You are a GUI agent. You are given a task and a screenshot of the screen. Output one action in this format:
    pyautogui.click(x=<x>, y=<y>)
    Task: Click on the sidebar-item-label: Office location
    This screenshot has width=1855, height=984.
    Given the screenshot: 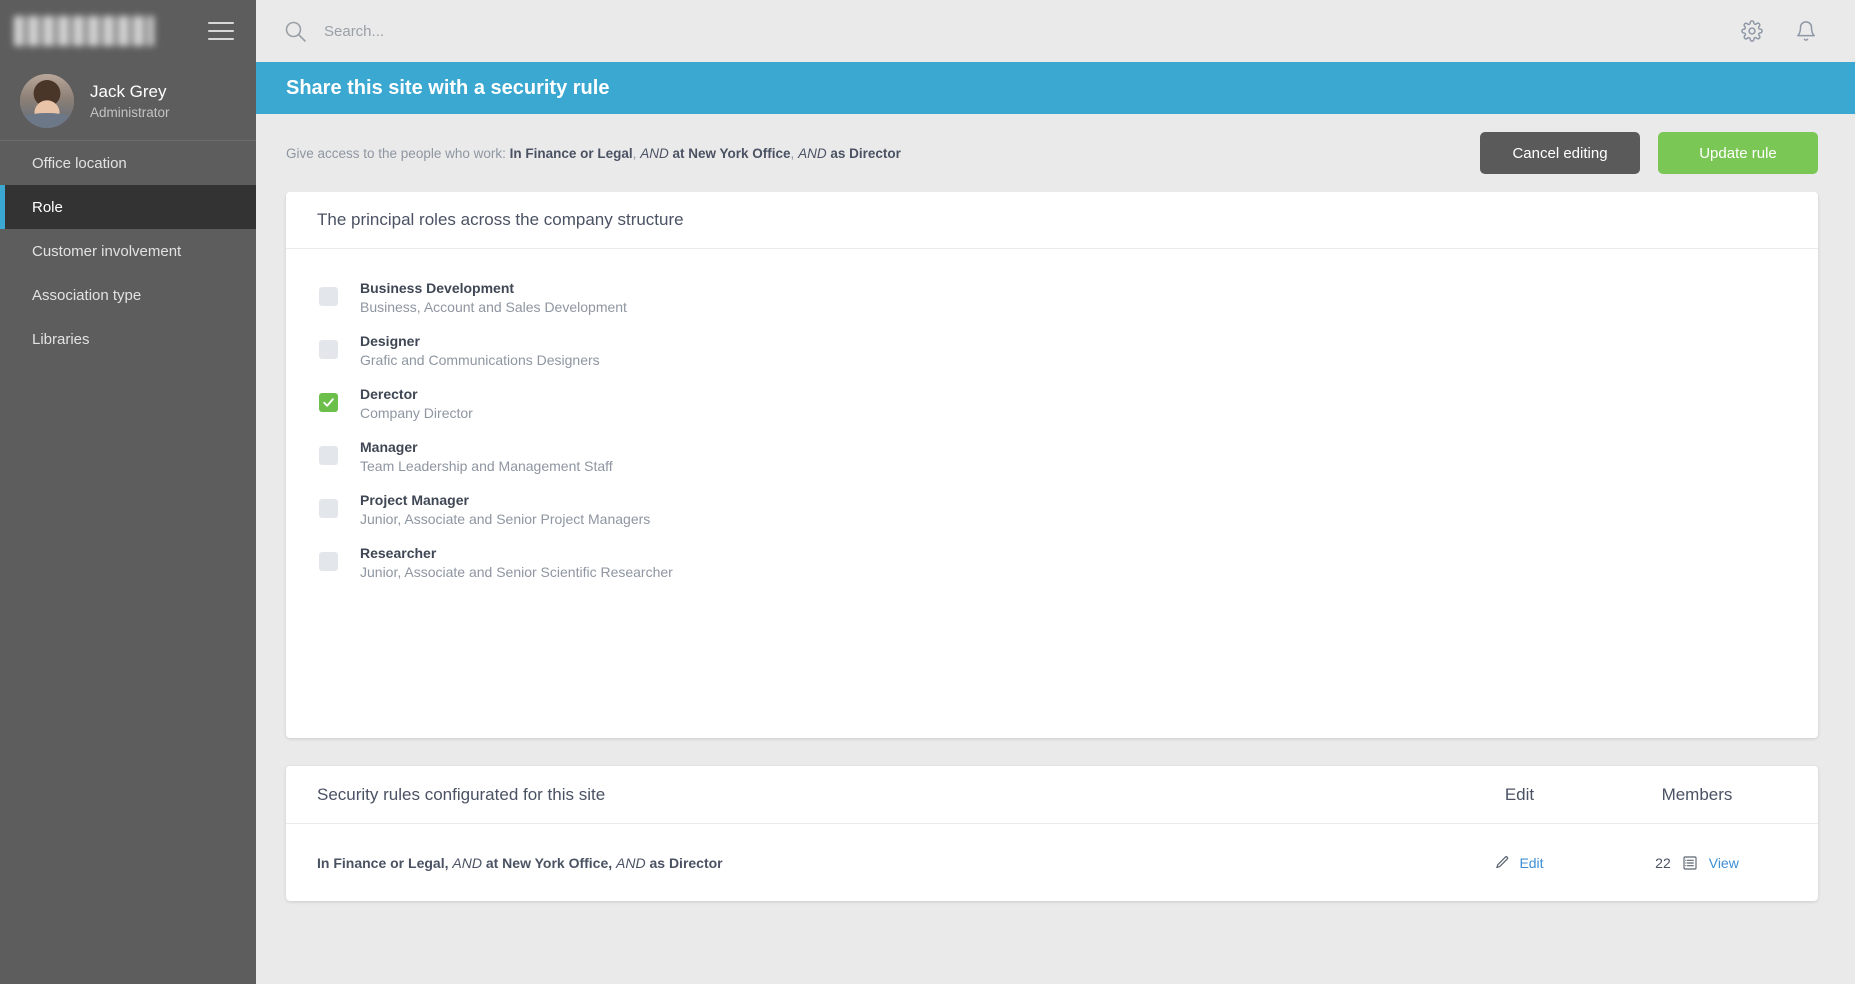 What is the action you would take?
    pyautogui.click(x=79, y=163)
    